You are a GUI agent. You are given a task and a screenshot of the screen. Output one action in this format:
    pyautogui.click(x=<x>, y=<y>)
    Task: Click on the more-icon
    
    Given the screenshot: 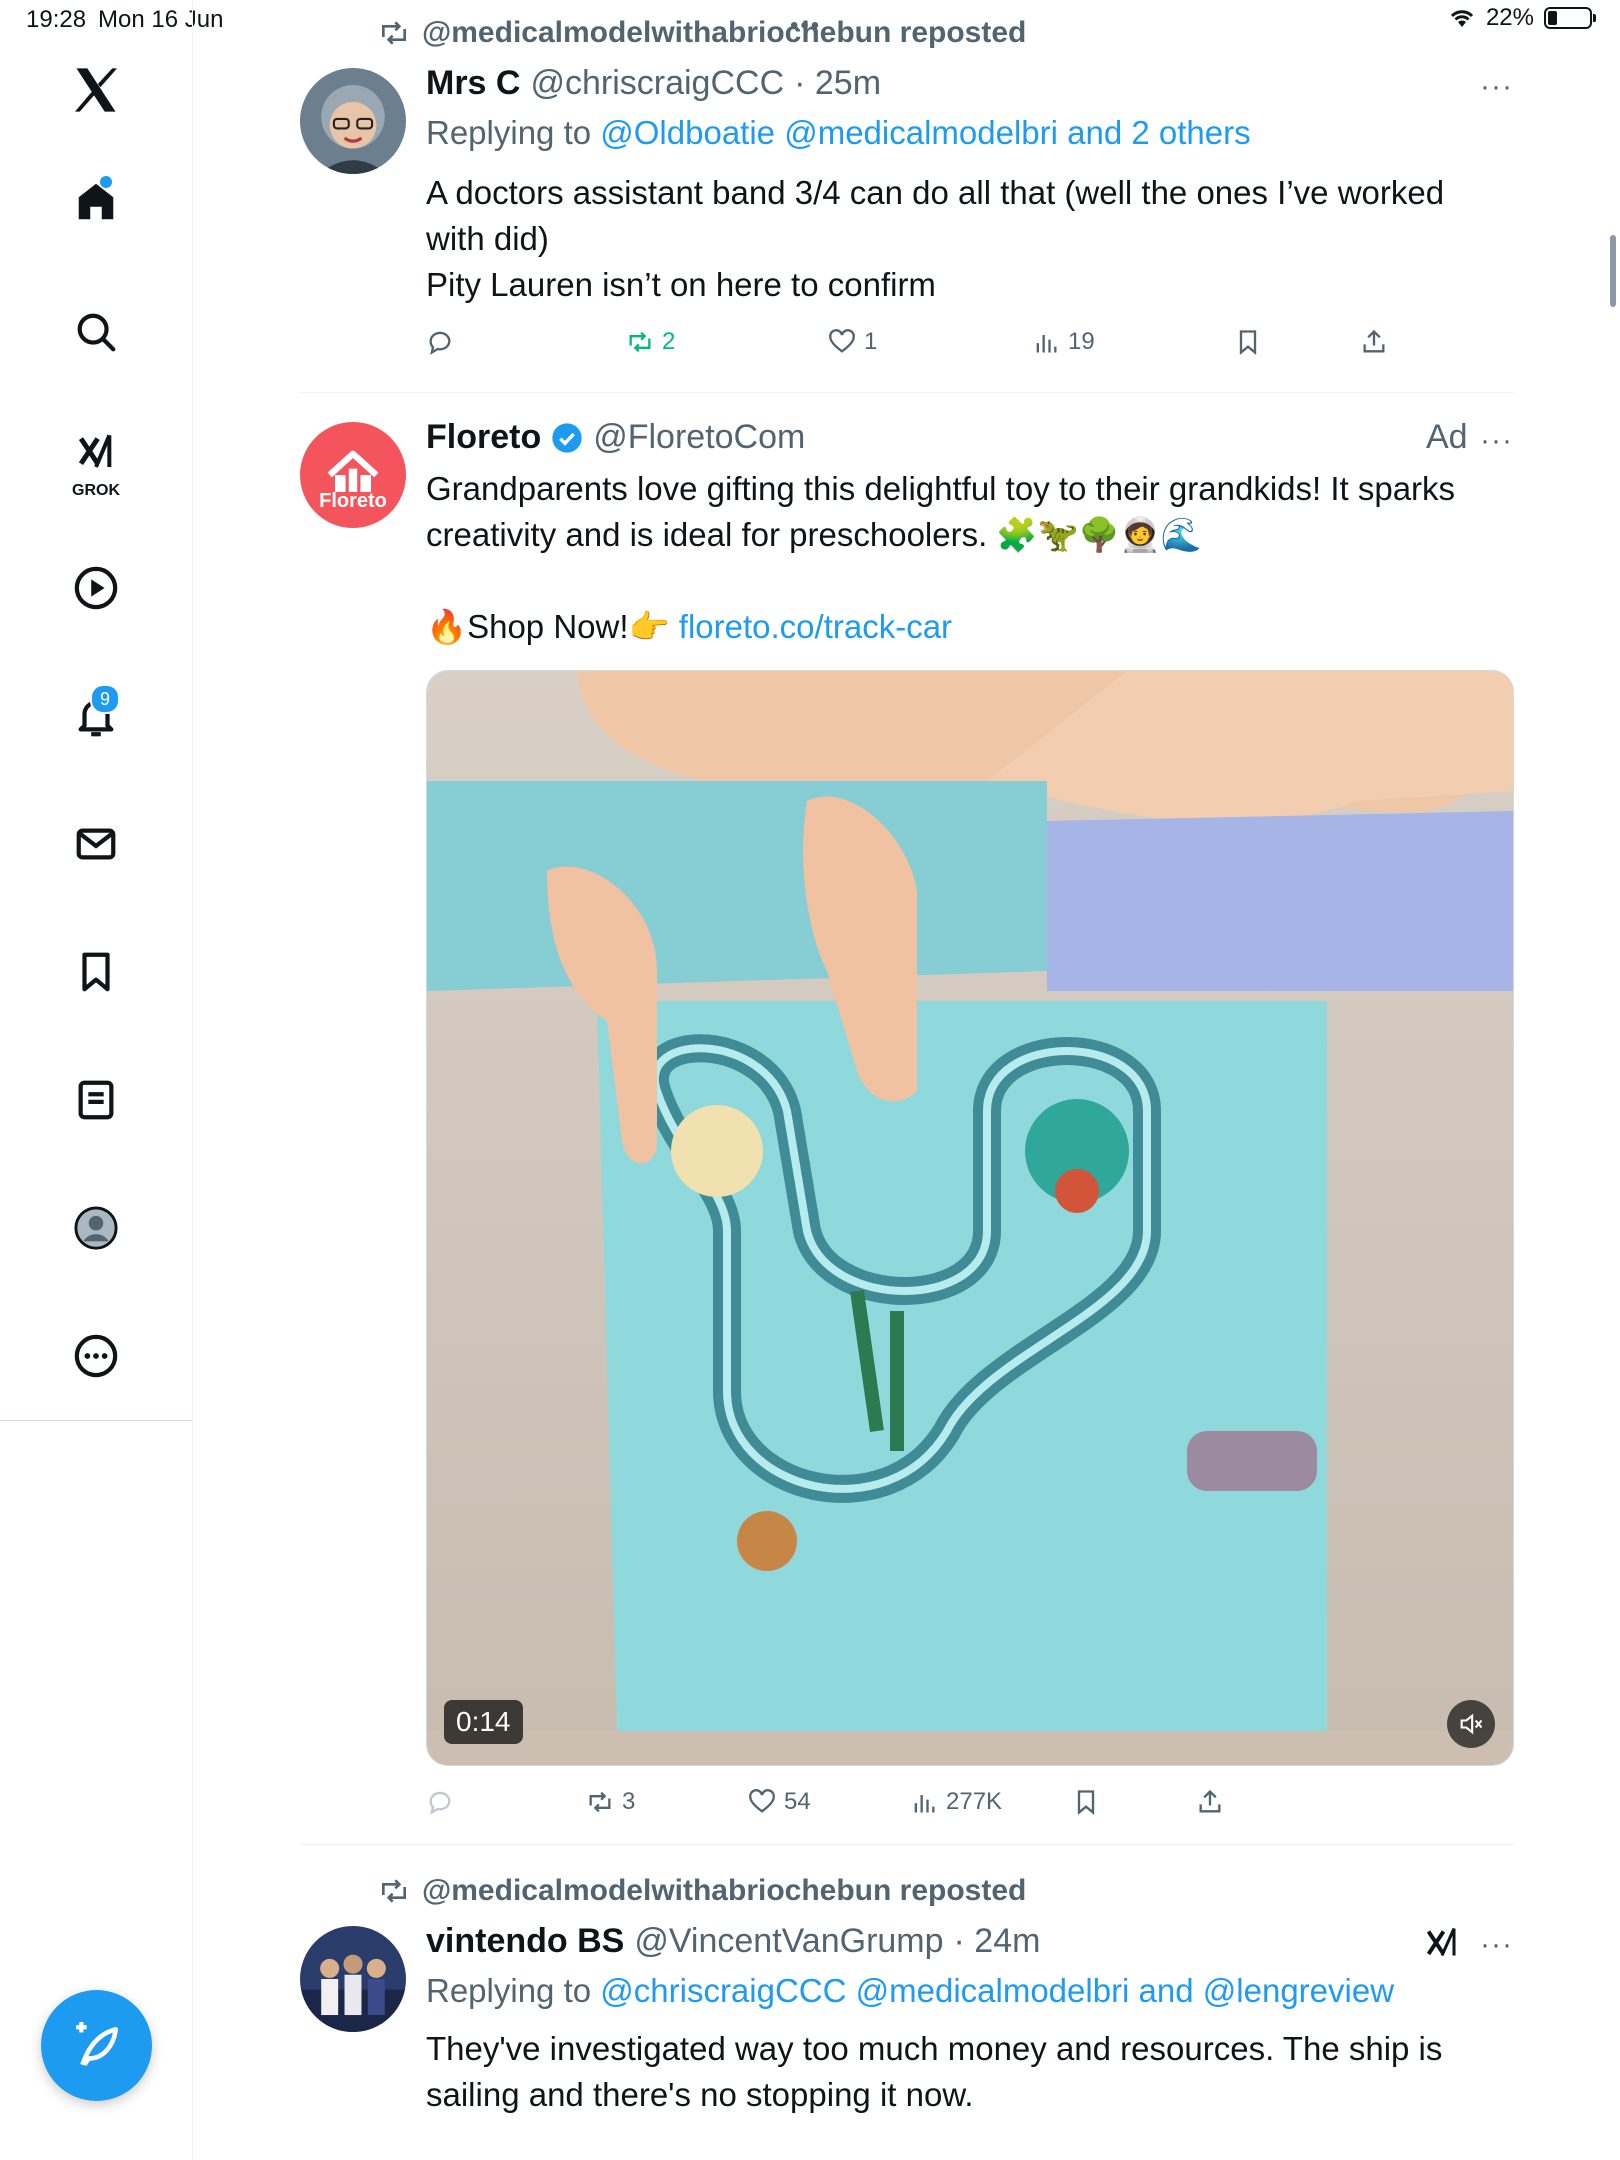 What is the action you would take?
    pyautogui.click(x=96, y=1356)
    